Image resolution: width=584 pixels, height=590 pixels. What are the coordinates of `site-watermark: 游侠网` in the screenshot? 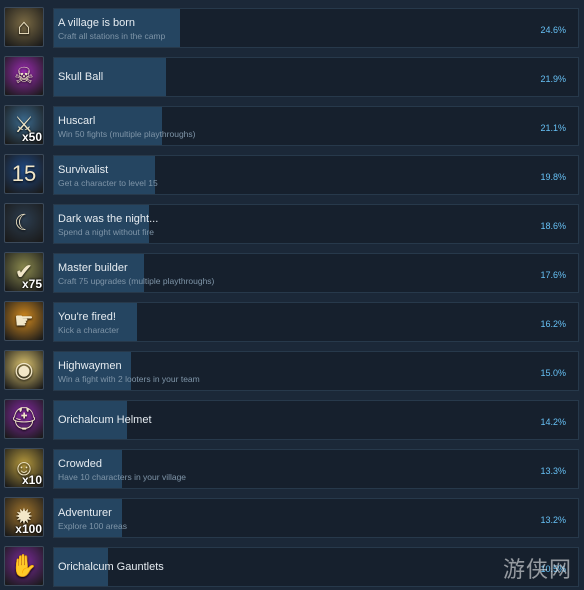 It's located at (537, 570).